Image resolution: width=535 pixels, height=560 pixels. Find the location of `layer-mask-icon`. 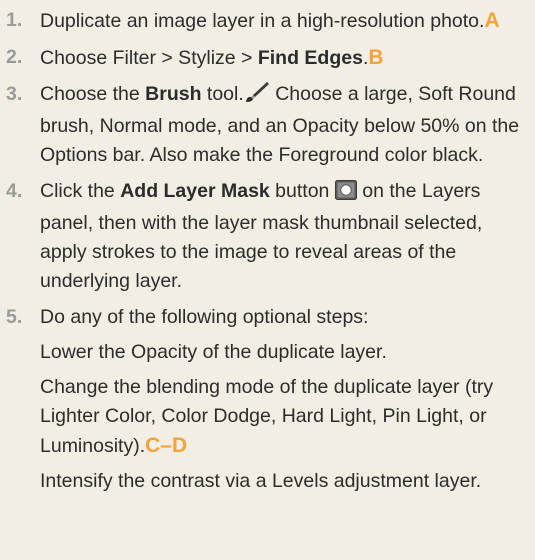

layer-mask-icon is located at coordinates (345, 194).